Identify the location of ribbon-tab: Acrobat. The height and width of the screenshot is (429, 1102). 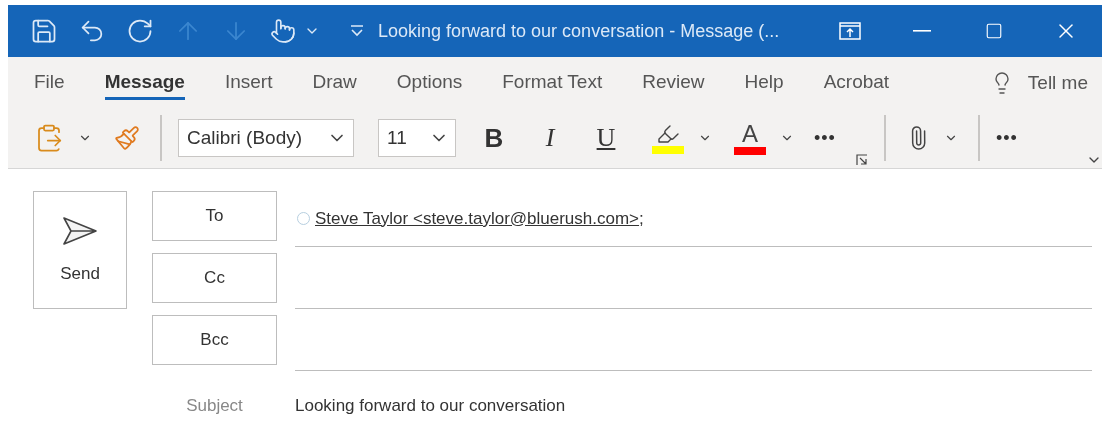
(856, 82).